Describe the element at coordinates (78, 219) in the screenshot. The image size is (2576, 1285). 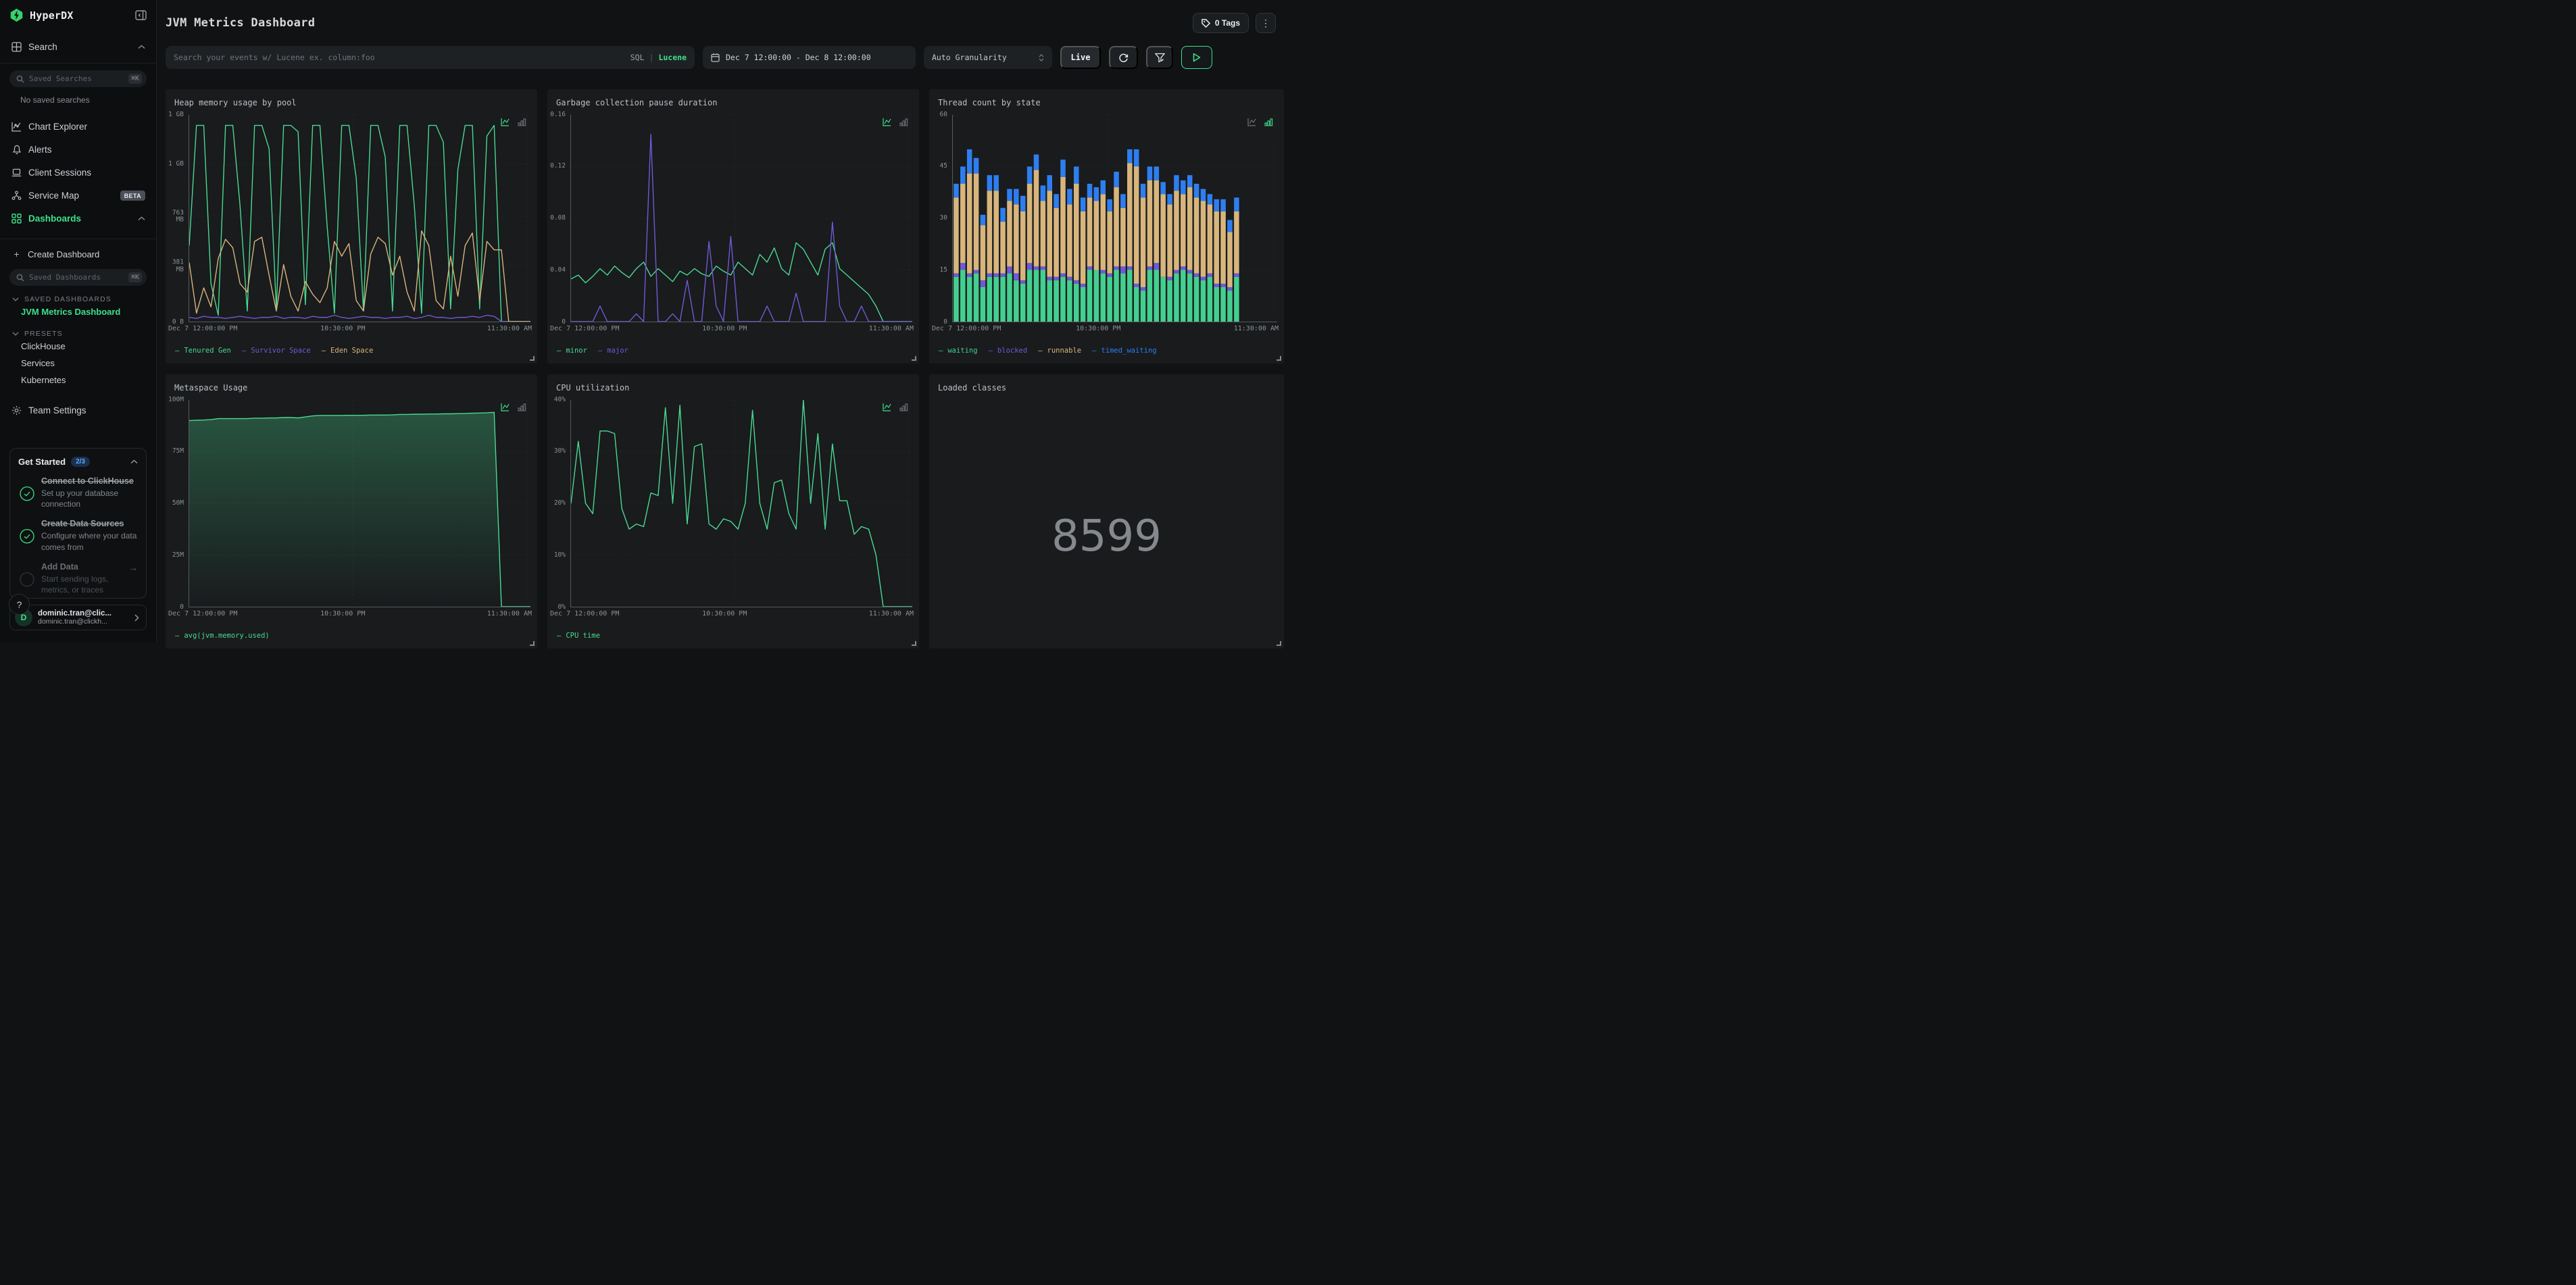
I see `sidebar-item-dashboards: Dashboards` at that location.